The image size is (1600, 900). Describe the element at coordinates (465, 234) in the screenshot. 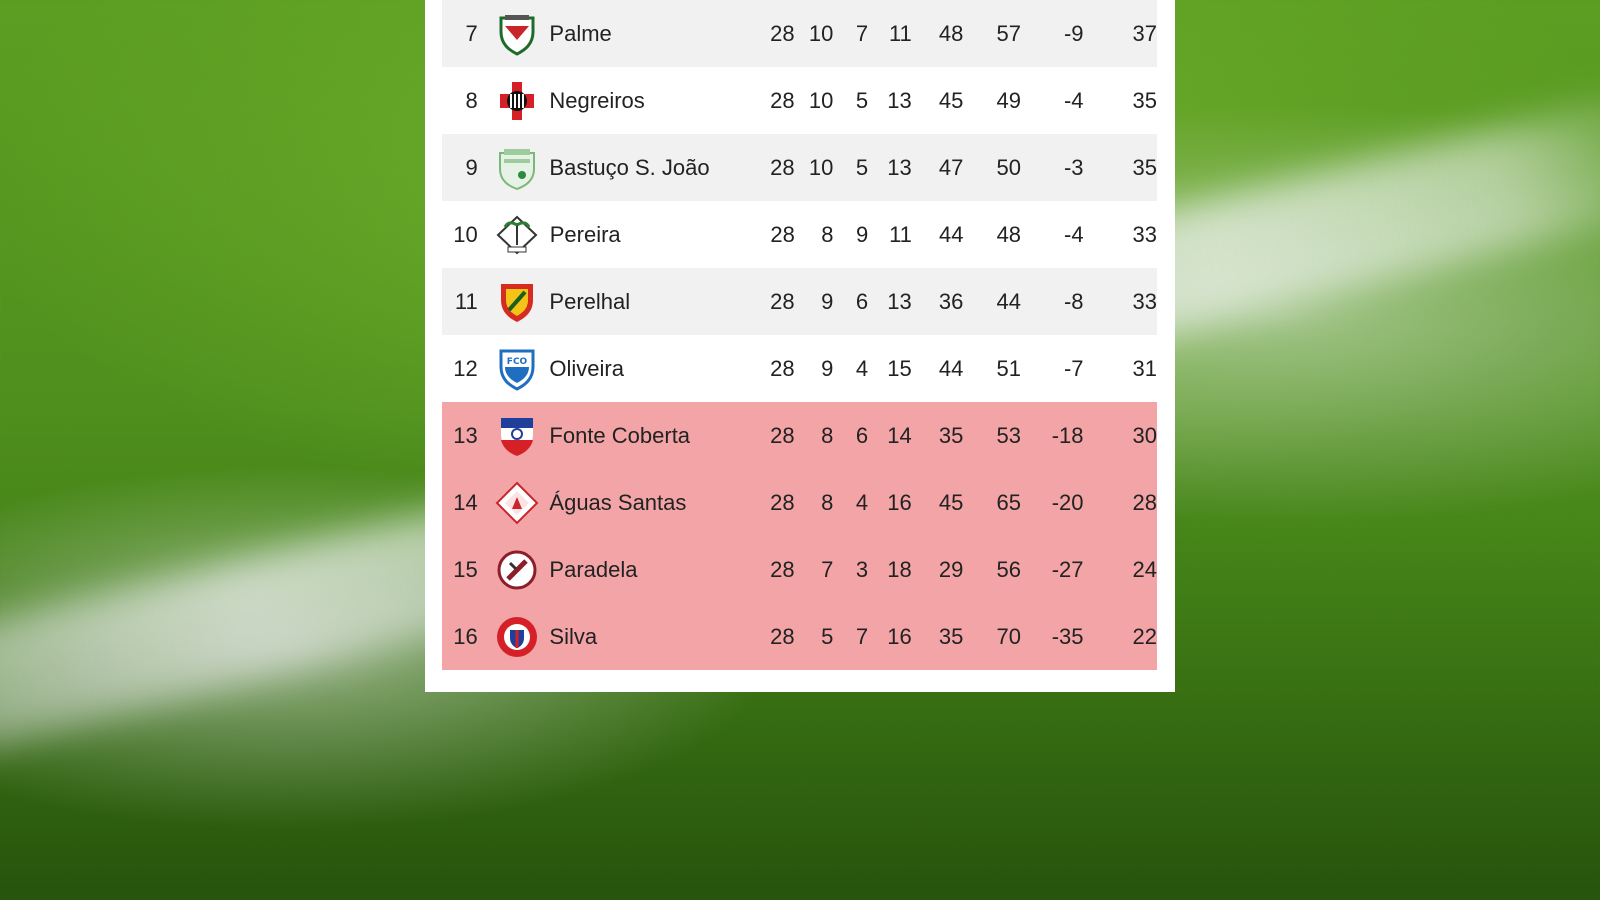

I see `position-cell: 10` at that location.